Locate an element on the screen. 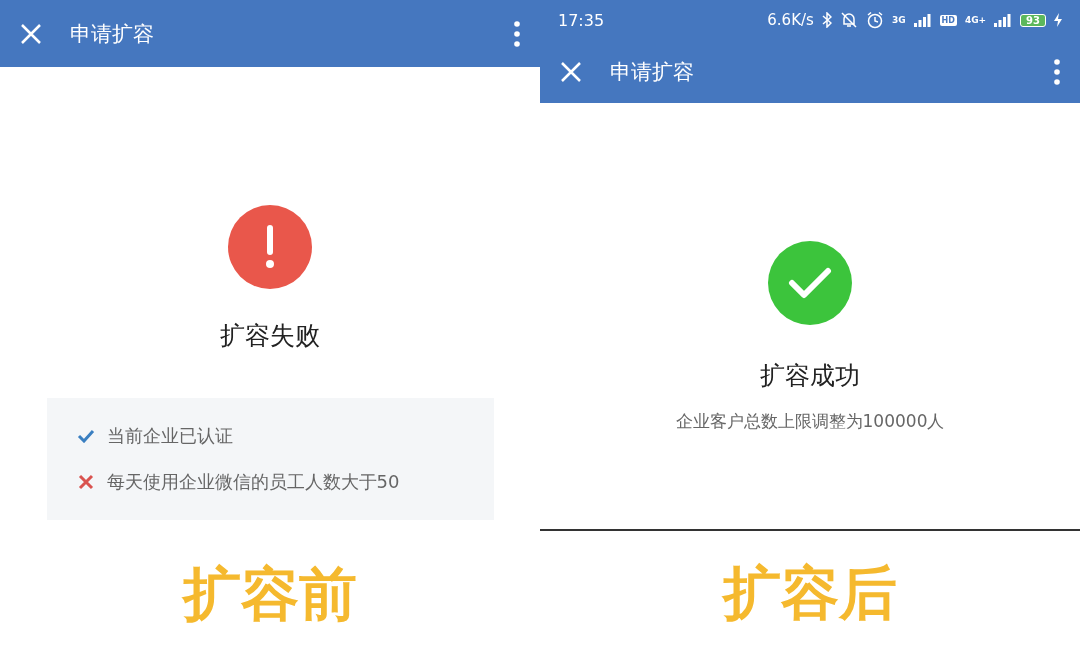 The image size is (1080, 667). battery-level: 93 is located at coordinates (1033, 20).